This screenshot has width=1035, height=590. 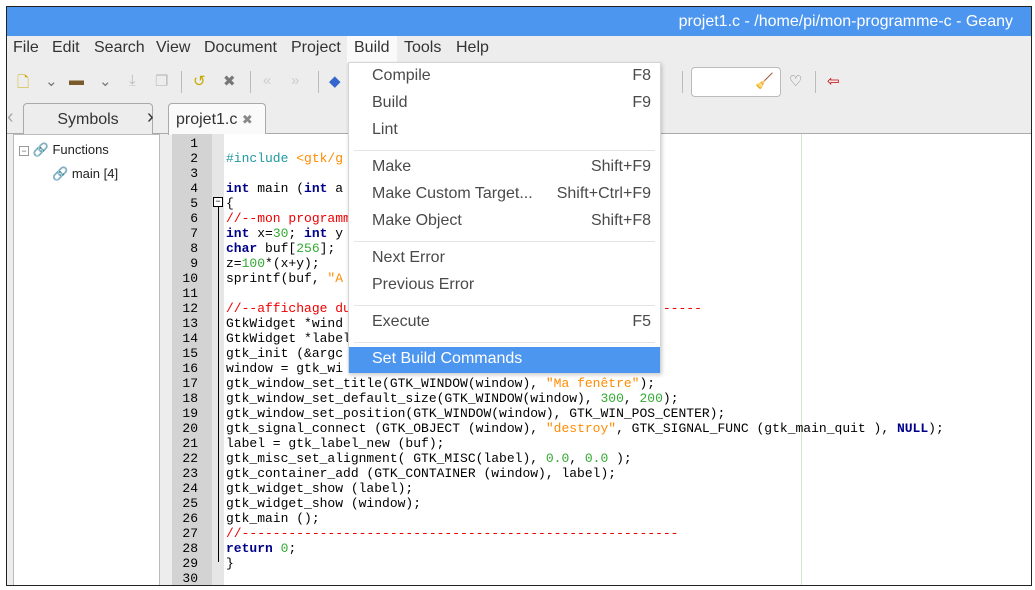 What do you see at coordinates (620, 220) in the screenshot?
I see `shortcut-label: Shift+F8` at bounding box center [620, 220].